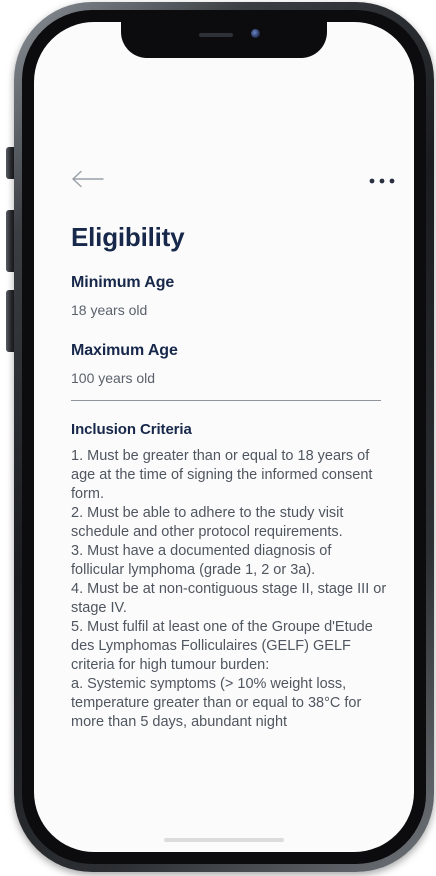  I want to click on mute-switch, so click(10, 163).